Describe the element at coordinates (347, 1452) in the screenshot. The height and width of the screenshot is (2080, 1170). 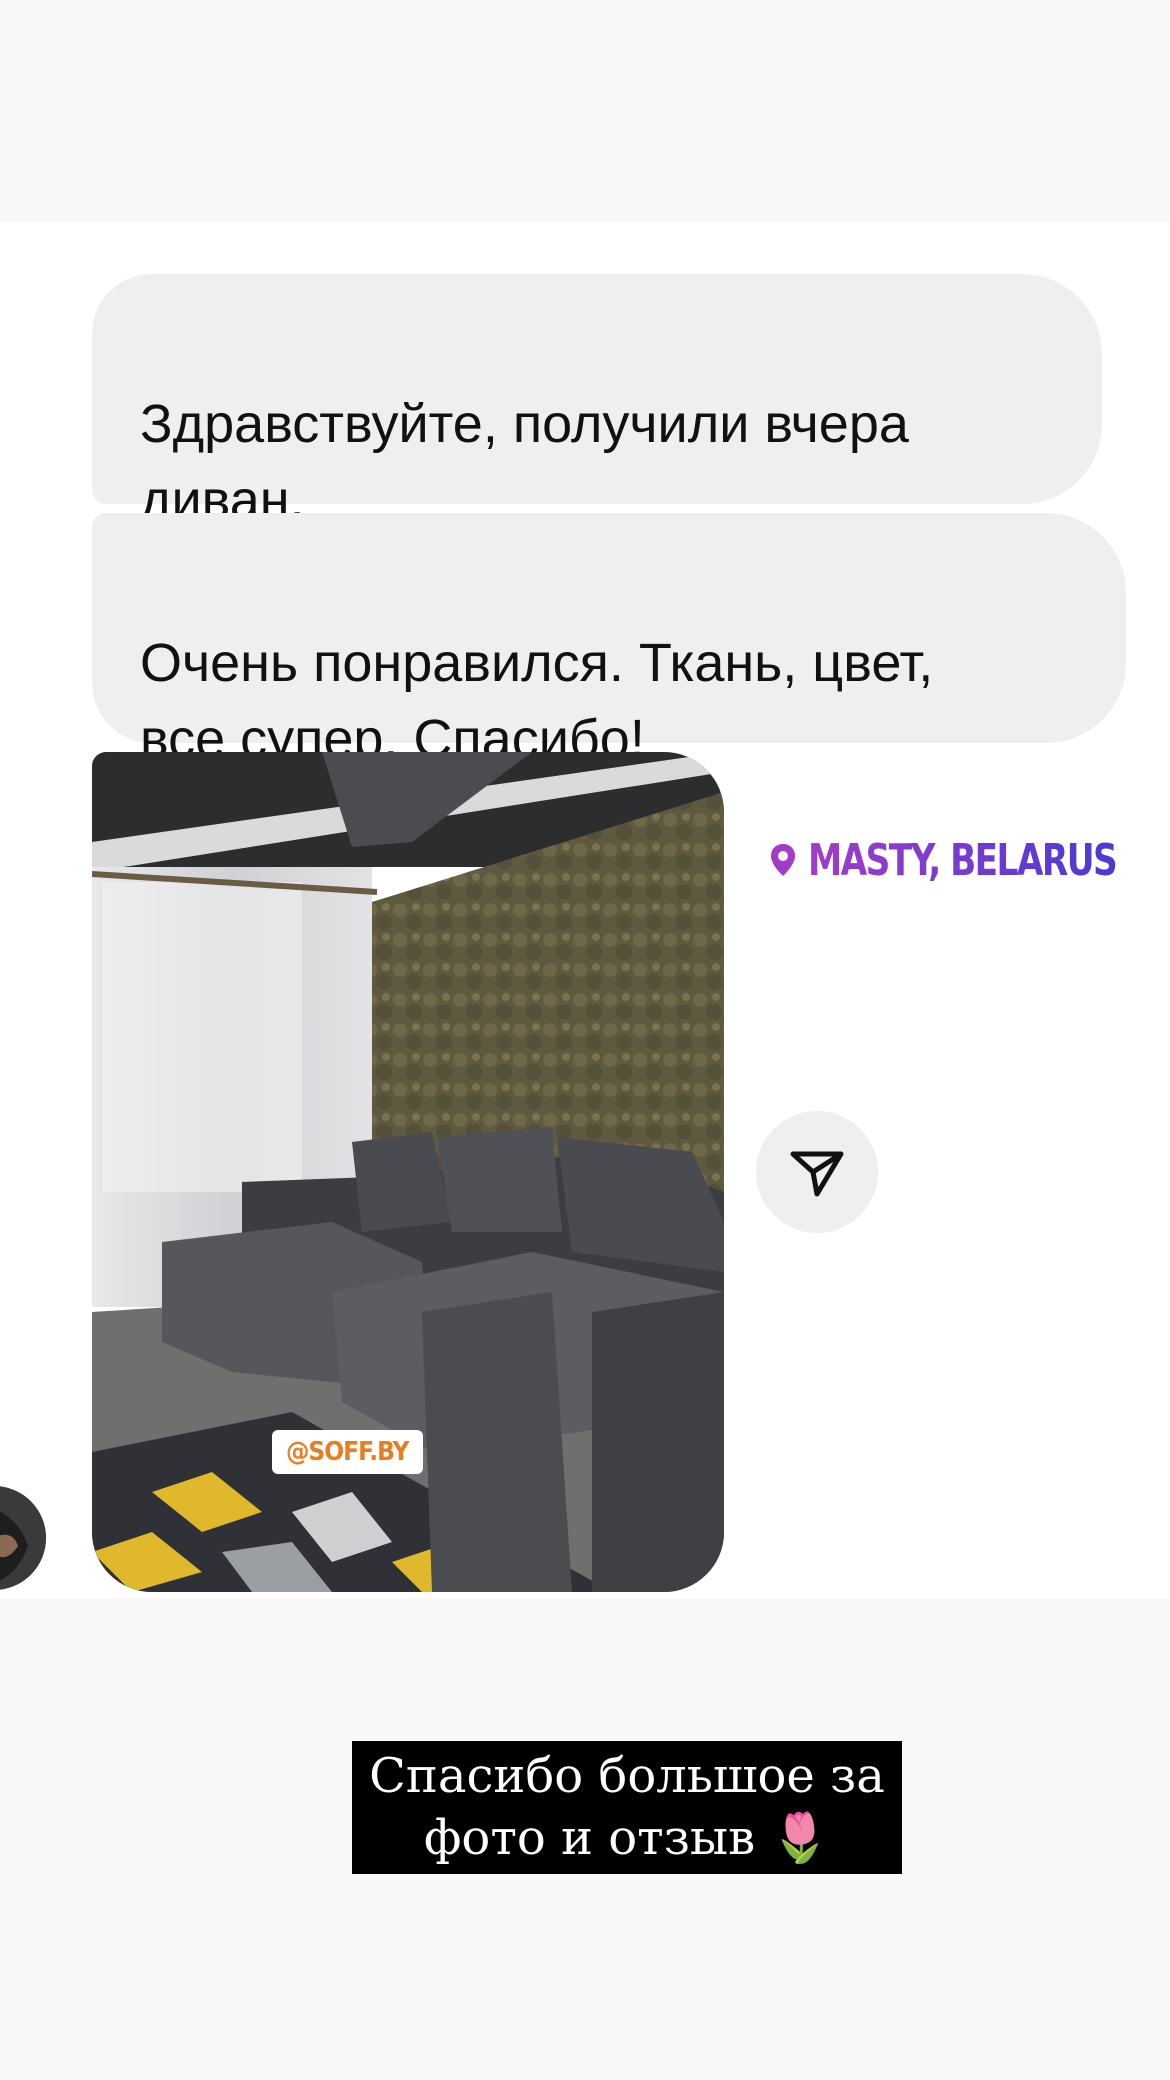
I see `brand-sticker: @SOFF.BY` at that location.